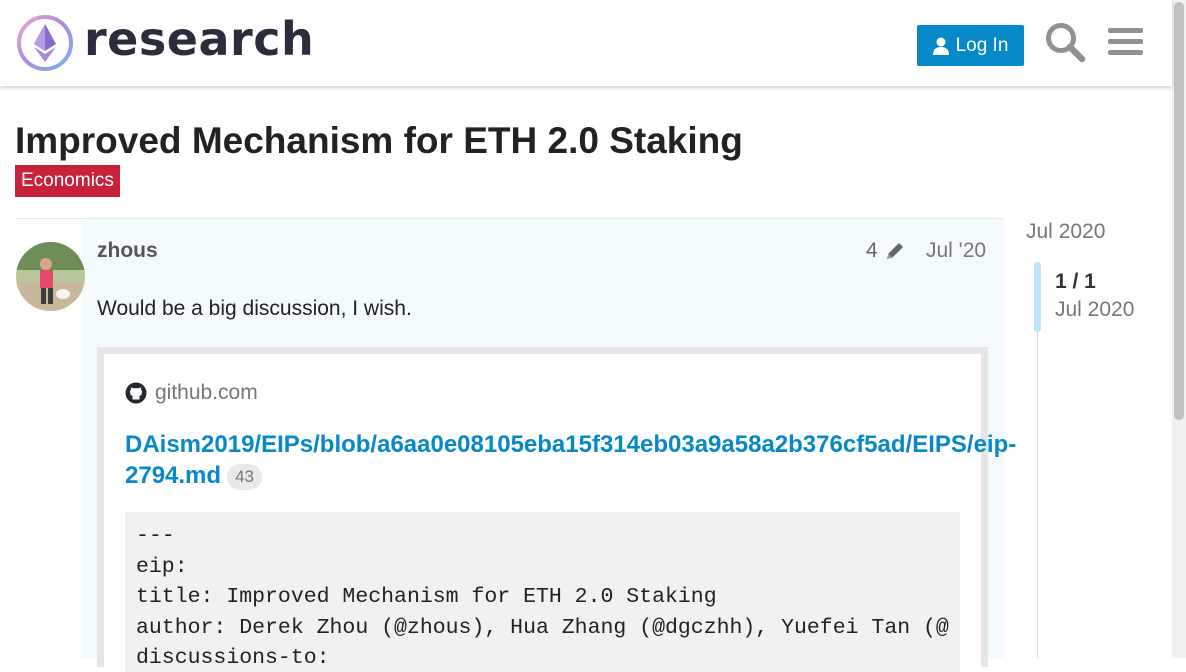 The width and height of the screenshot is (1186, 672). I want to click on edit-history-button: 4, so click(886, 251).